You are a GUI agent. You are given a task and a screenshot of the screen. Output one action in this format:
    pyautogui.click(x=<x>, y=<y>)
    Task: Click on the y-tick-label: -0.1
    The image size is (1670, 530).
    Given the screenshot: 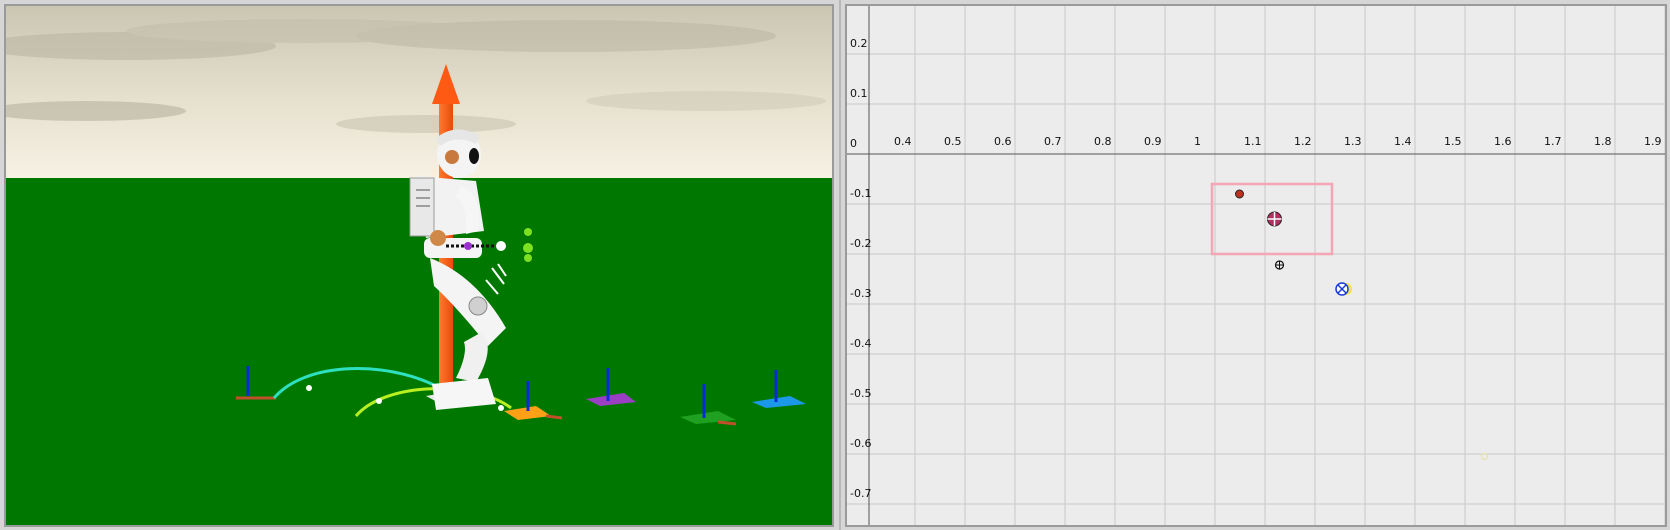 What is the action you would take?
    pyautogui.click(x=860, y=193)
    